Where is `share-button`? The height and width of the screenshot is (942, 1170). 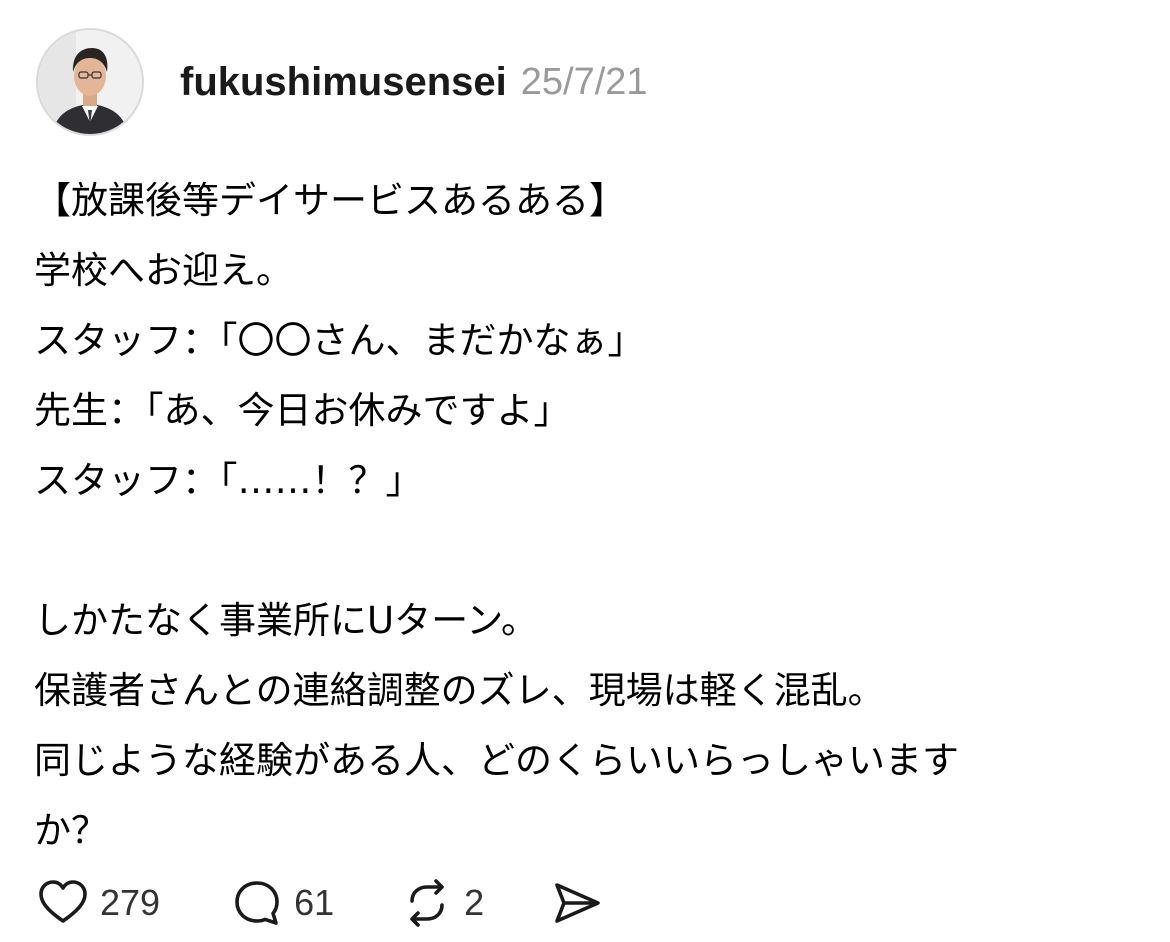
share-button is located at coordinates (577, 903).